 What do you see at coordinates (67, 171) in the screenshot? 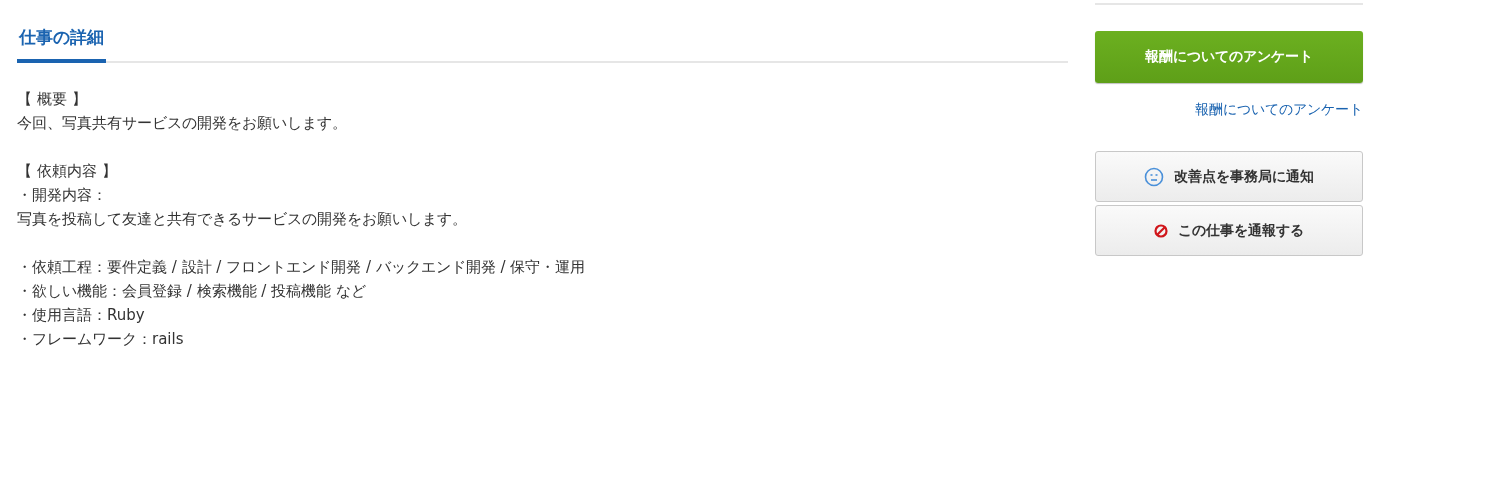
I see `description-line: 【 依頼内容 】` at bounding box center [67, 171].